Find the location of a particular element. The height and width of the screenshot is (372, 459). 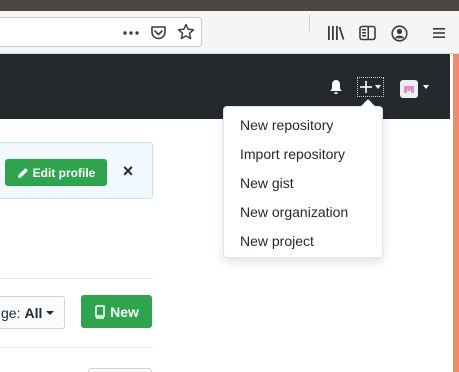

url-bar is located at coordinates (101, 32).